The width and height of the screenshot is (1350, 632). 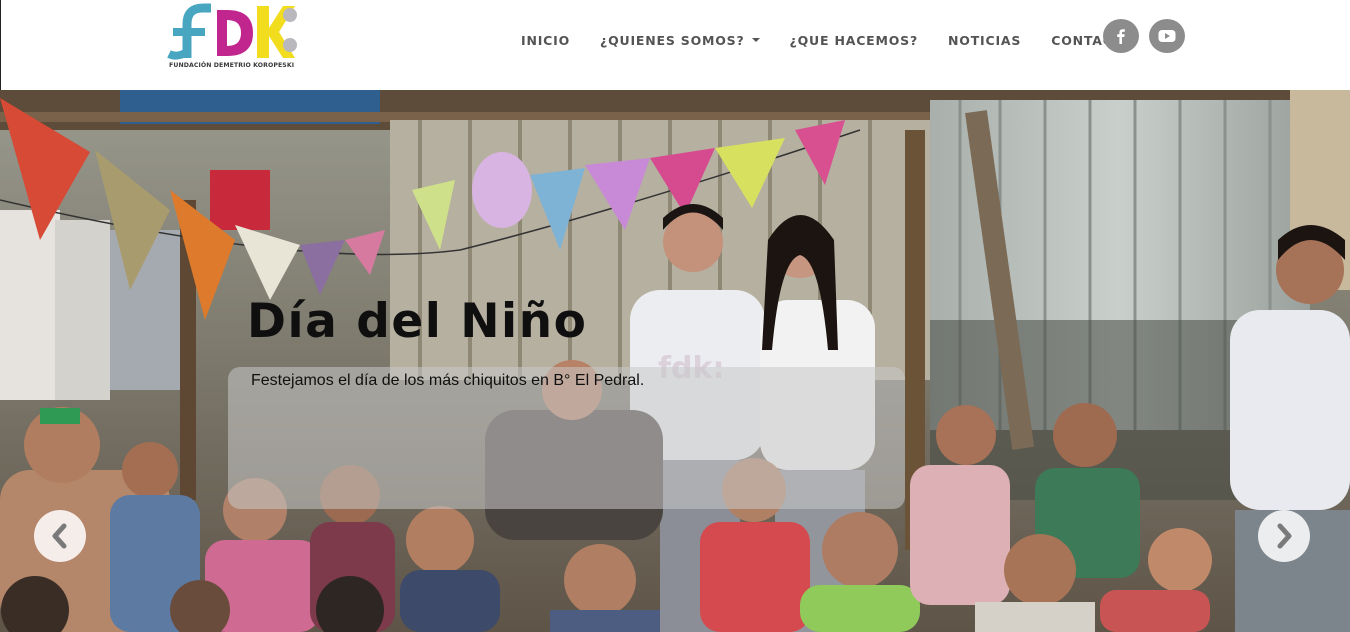 I want to click on nav-item-que-hacemos: ¿QUE HACEMOS?, so click(x=854, y=40).